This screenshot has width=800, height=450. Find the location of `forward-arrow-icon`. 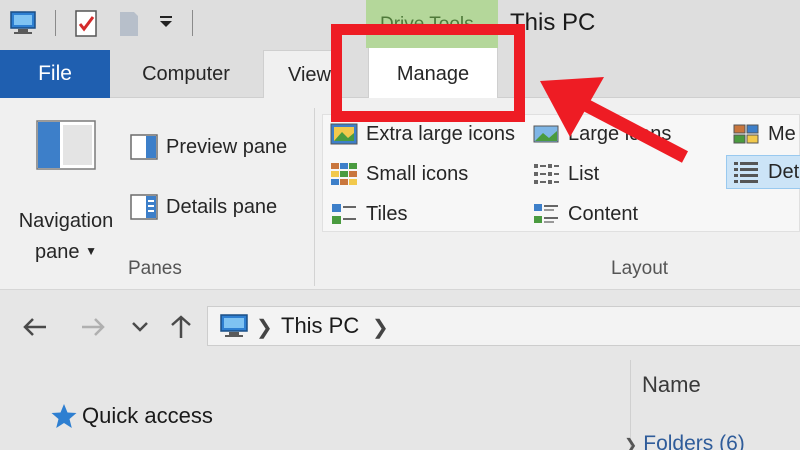

forward-arrow-icon is located at coordinates (93, 327).